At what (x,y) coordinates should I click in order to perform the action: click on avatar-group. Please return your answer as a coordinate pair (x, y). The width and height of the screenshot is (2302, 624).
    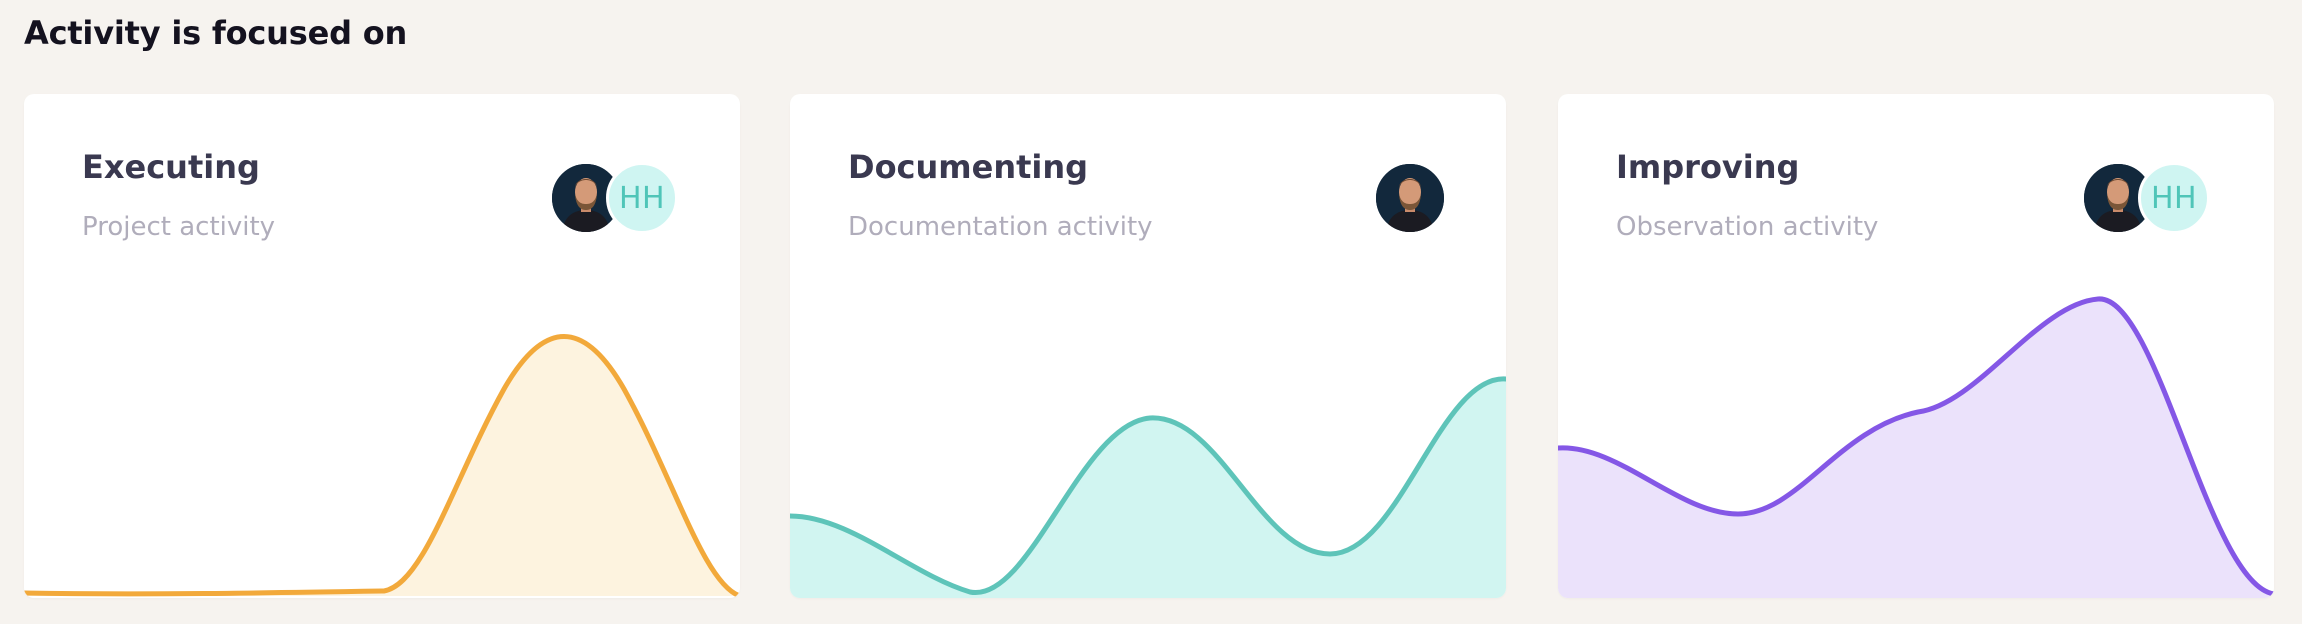
    Looking at the image, I should click on (1410, 198).